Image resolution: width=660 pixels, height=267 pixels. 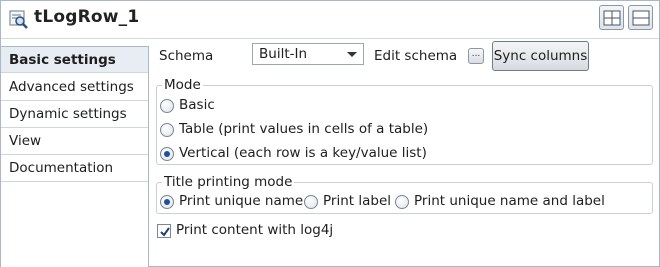 What do you see at coordinates (167, 130) in the screenshot?
I see `mode-table-radio` at bounding box center [167, 130].